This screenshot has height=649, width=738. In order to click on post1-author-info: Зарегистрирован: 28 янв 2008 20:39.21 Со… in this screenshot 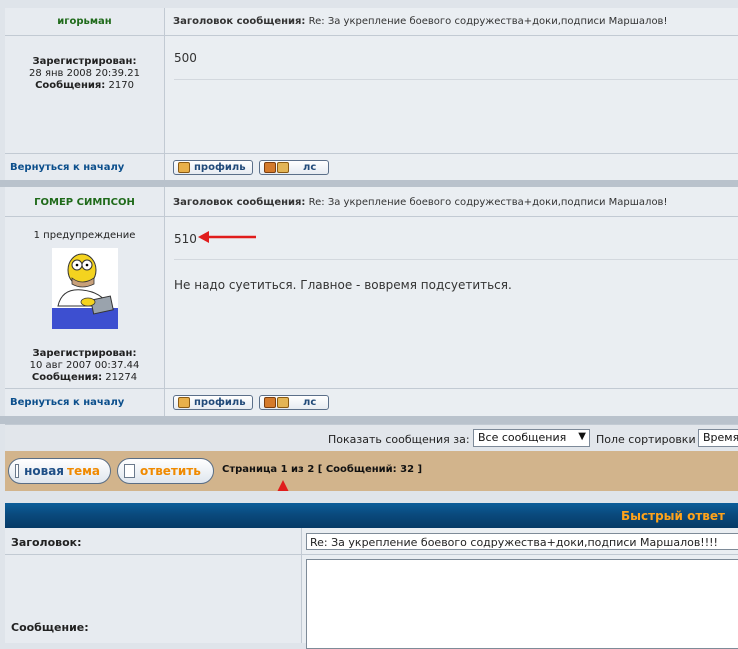, I will do `click(85, 94)`.